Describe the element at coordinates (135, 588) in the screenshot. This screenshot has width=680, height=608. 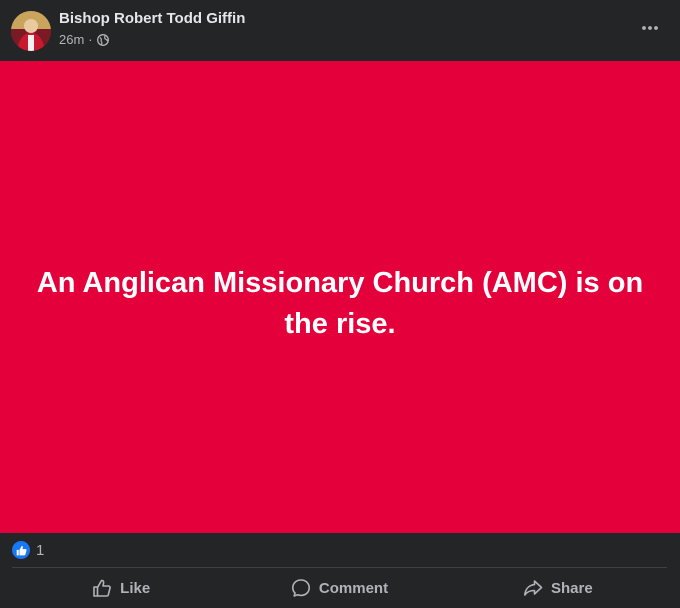
I see `like-label: Like` at that location.